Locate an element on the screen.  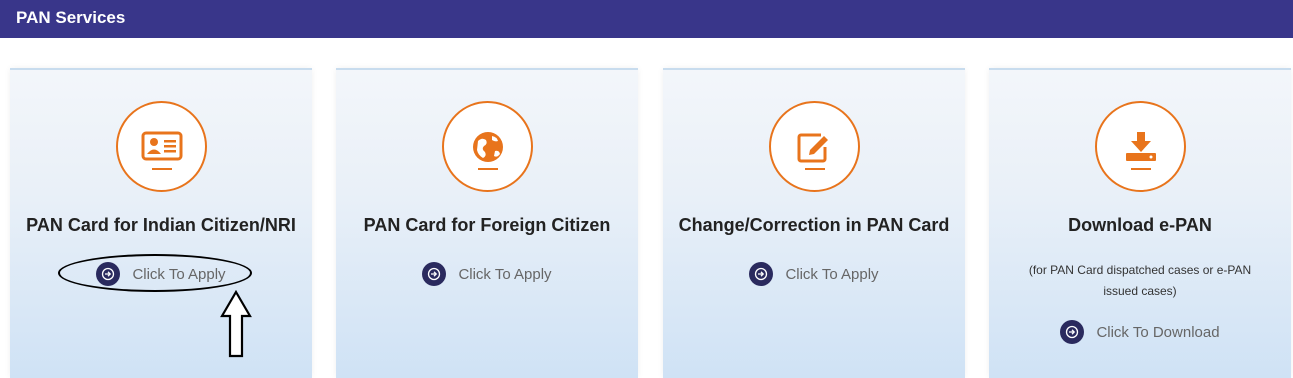
download-icon is located at coordinates (1140, 146).